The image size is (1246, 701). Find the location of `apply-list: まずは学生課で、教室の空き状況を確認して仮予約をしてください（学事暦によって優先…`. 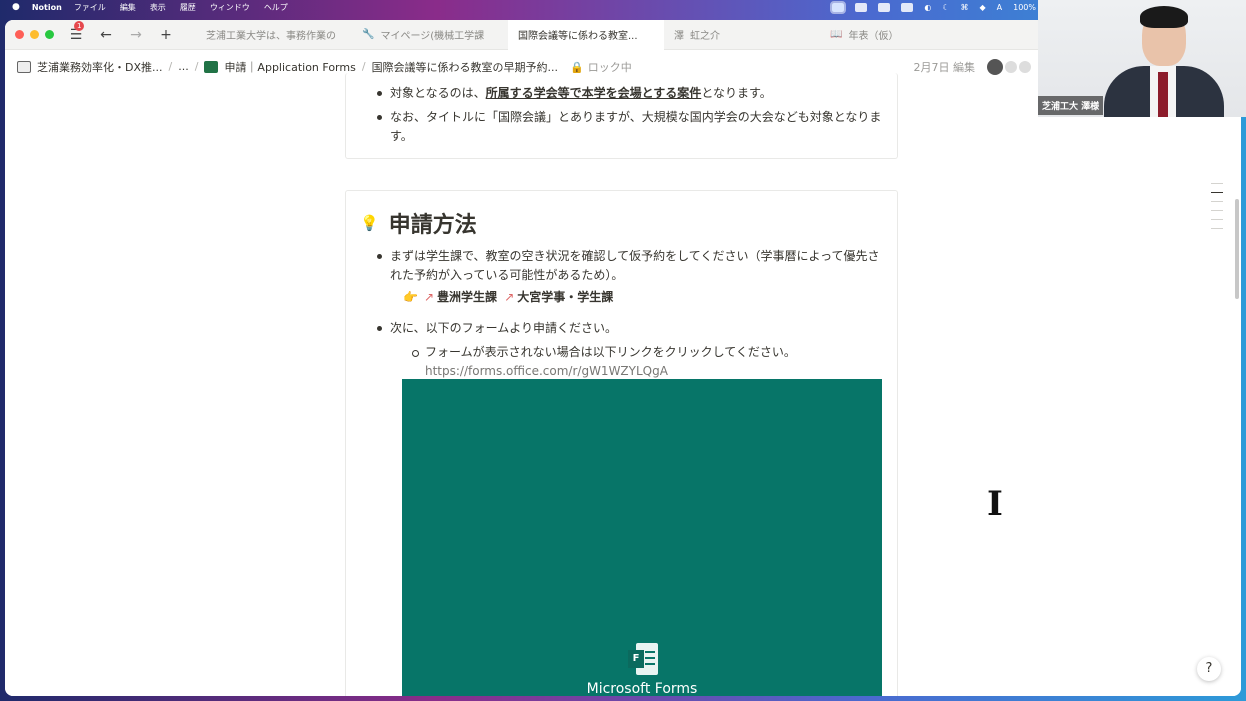

apply-list: まずは学生課で、教室の空き状況を確認して仮予約をしてください（学事暦によって優先… is located at coordinates (621, 263).